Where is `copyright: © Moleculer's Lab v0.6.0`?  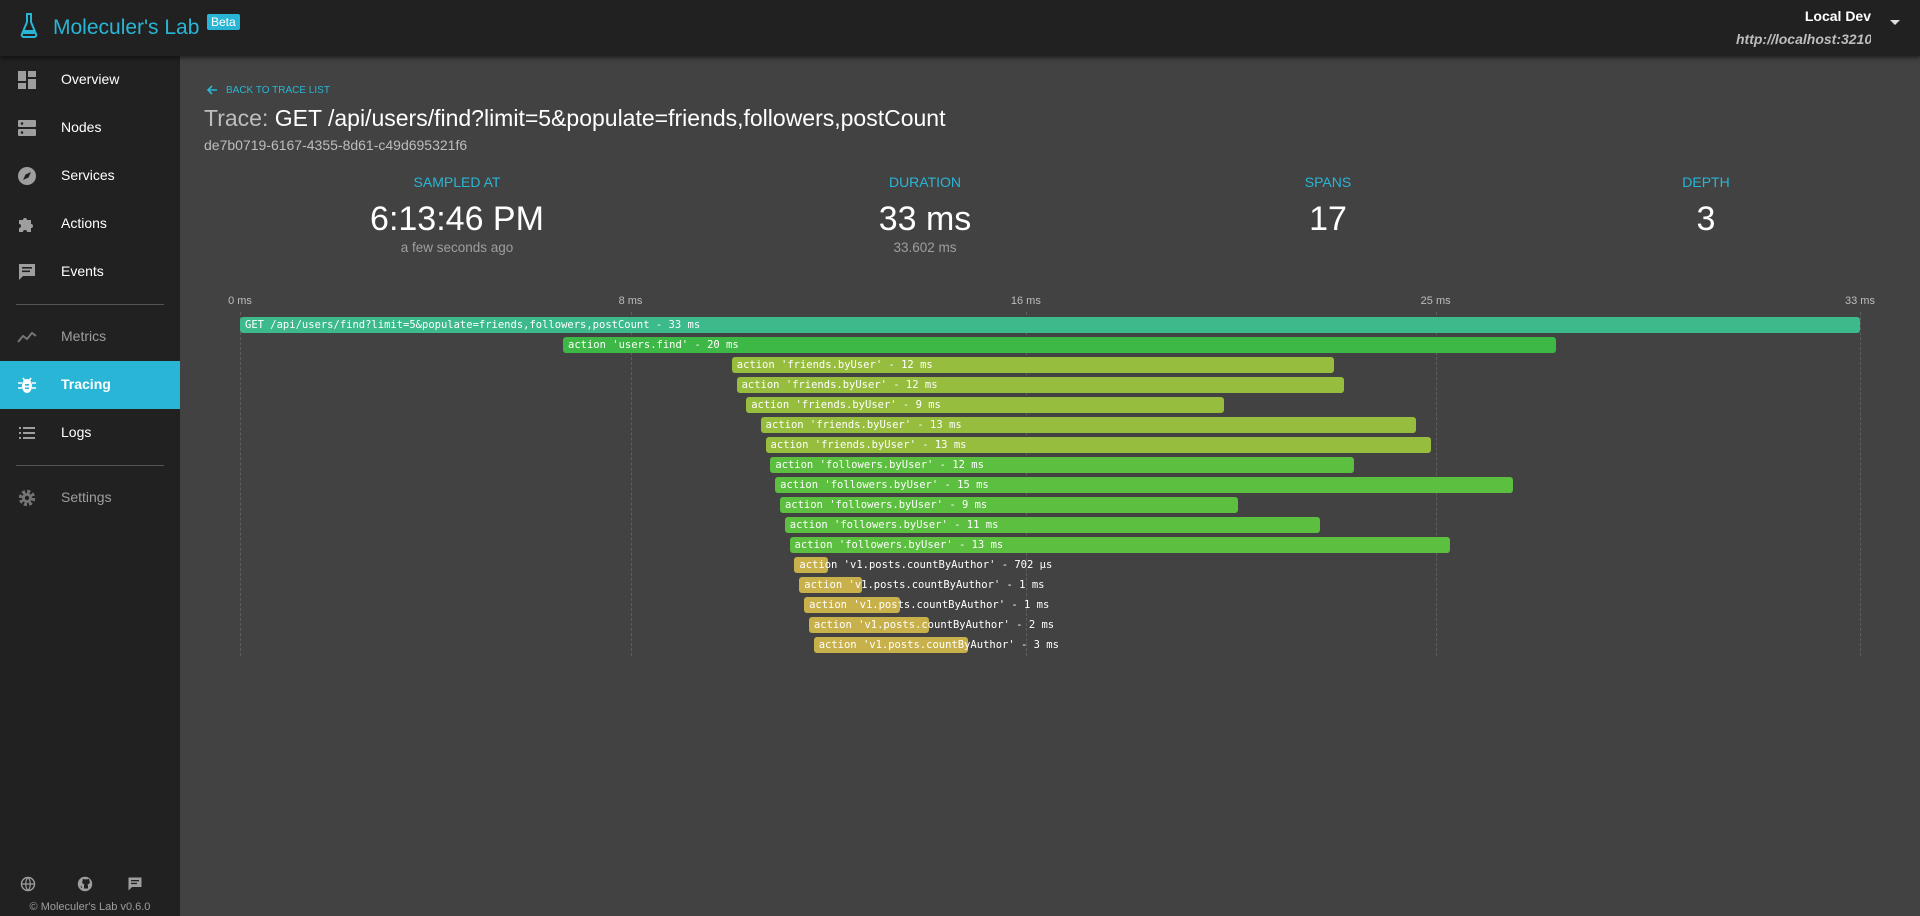
copyright: © Moleculer's Lab v0.6.0 is located at coordinates (90, 907).